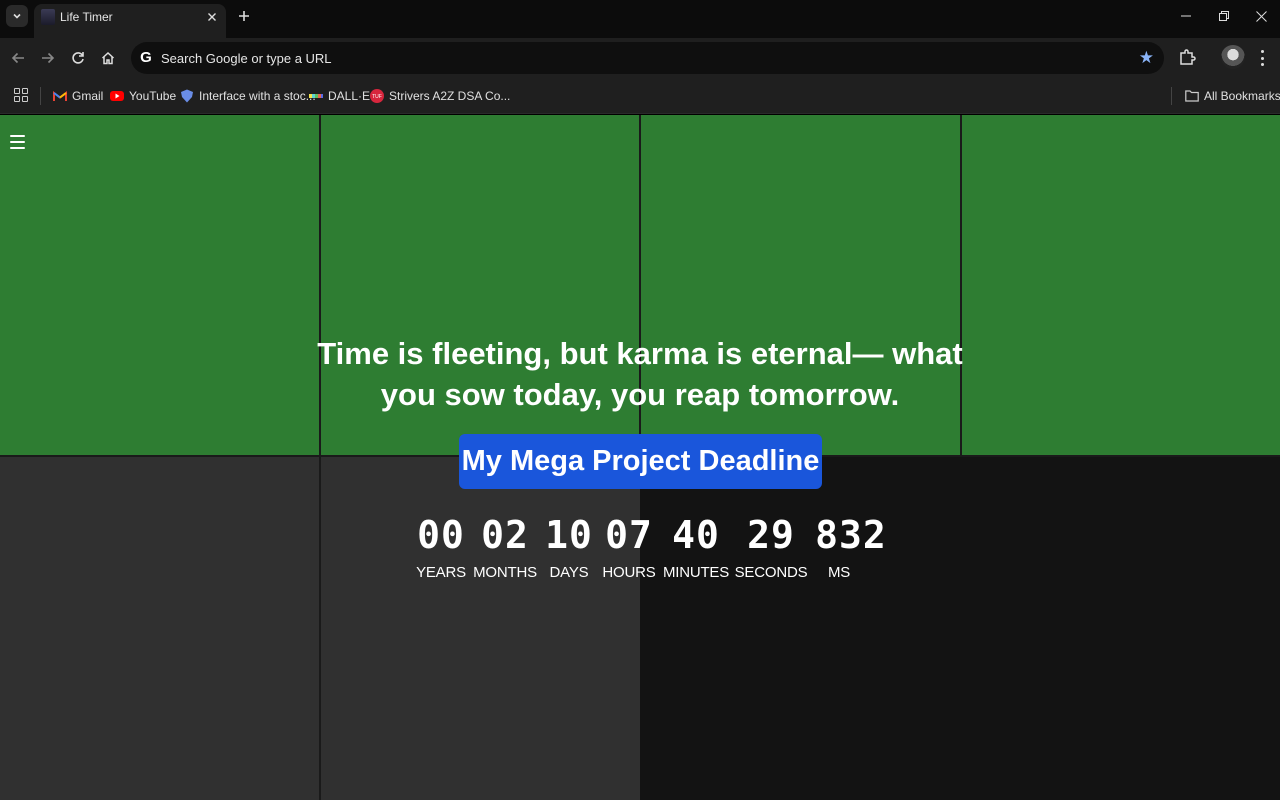 The width and height of the screenshot is (1280, 800). Describe the element at coordinates (17, 142) in the screenshot. I see `hamburger-menu-icon` at that location.